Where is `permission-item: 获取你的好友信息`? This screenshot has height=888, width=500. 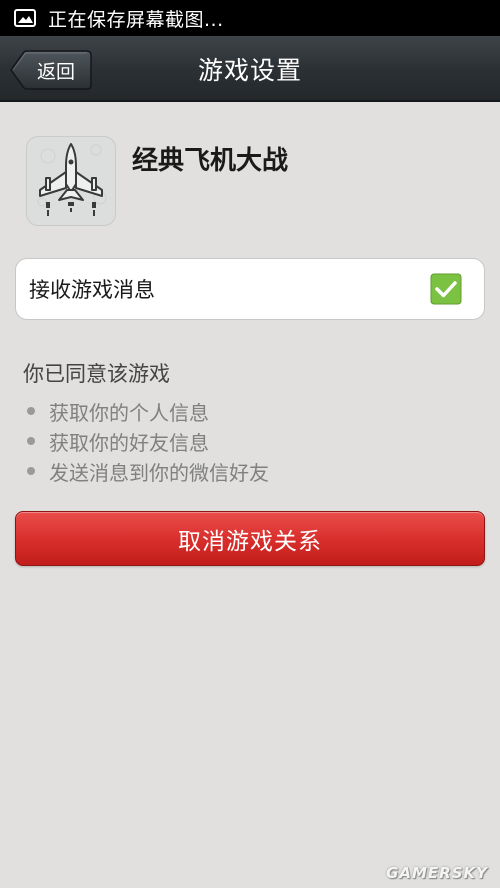 permission-item: 获取你的好友信息 is located at coordinates (146, 441).